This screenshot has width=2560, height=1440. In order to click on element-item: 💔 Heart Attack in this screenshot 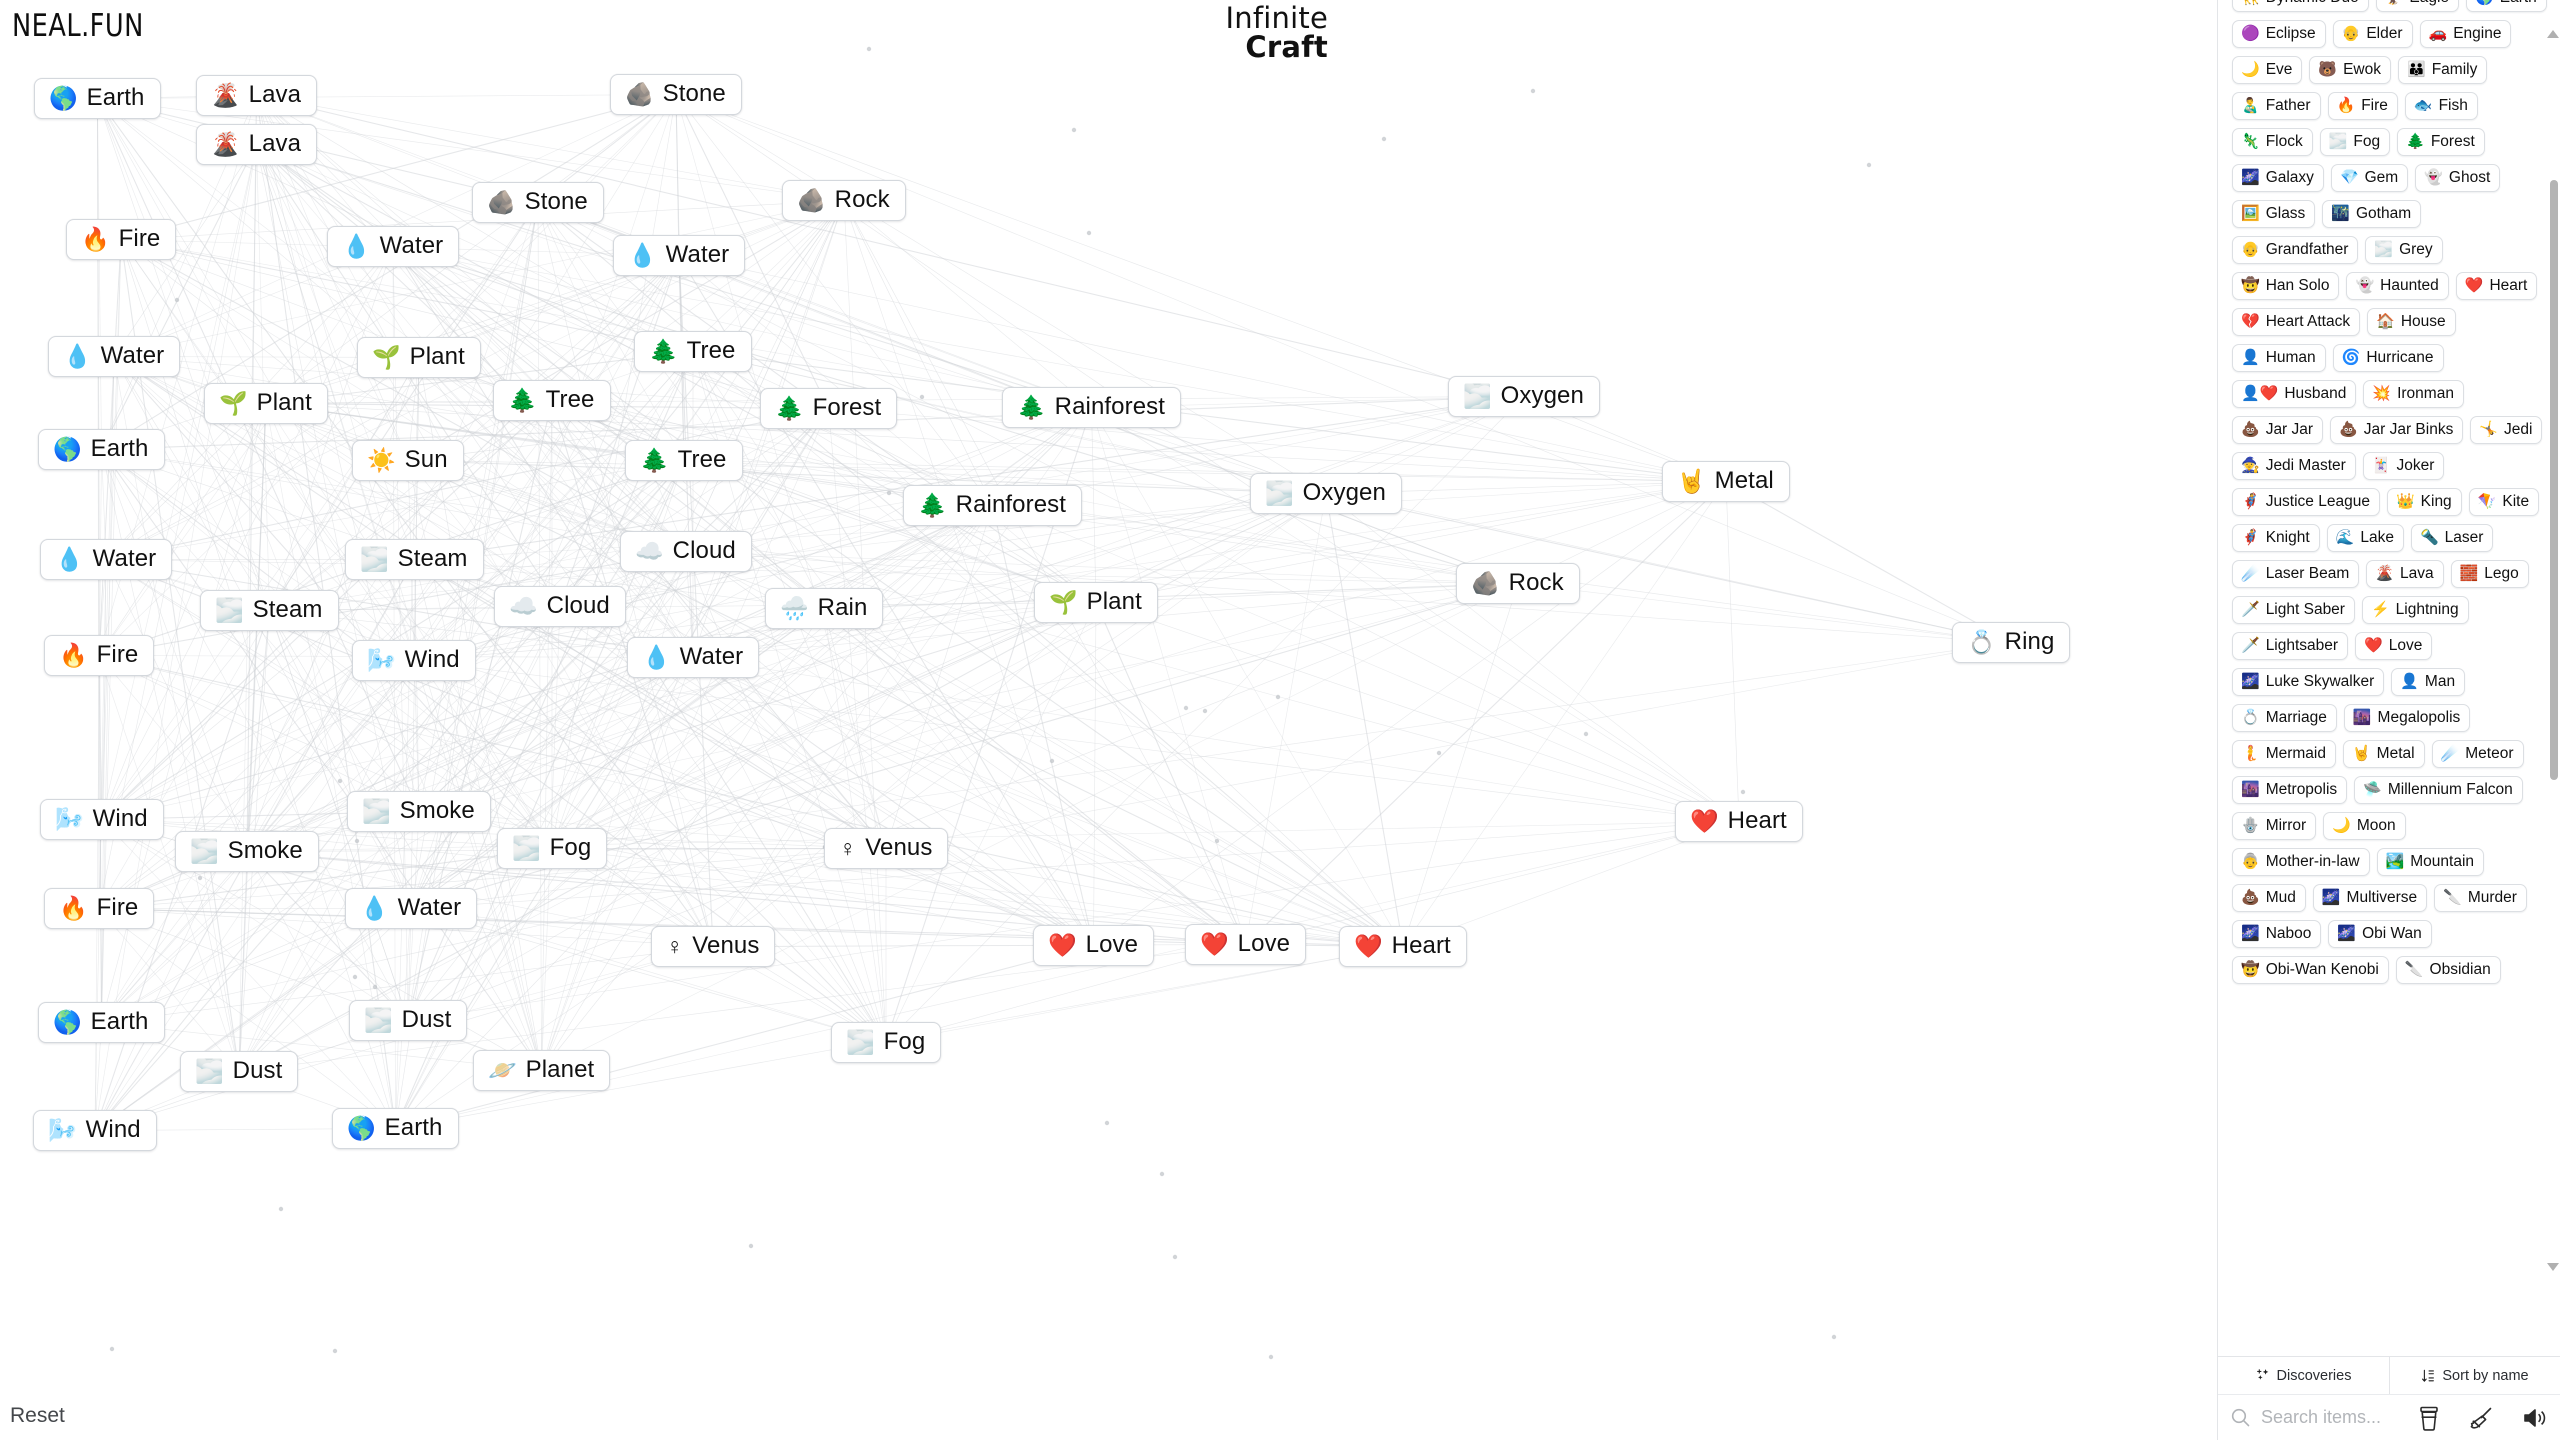, I will do `click(2296, 322)`.